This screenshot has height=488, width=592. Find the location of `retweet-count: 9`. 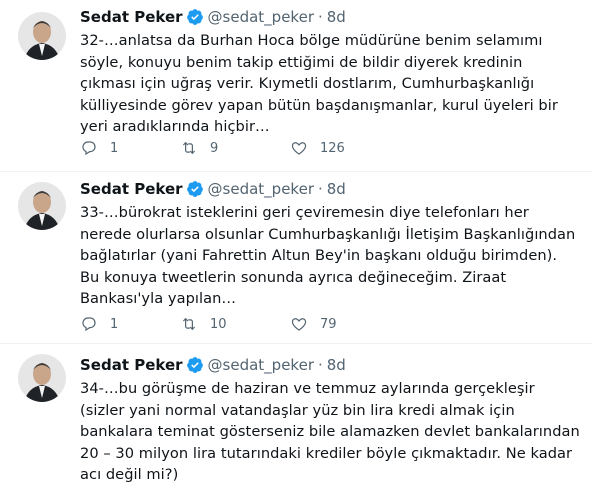

retweet-count: 9 is located at coordinates (214, 148).